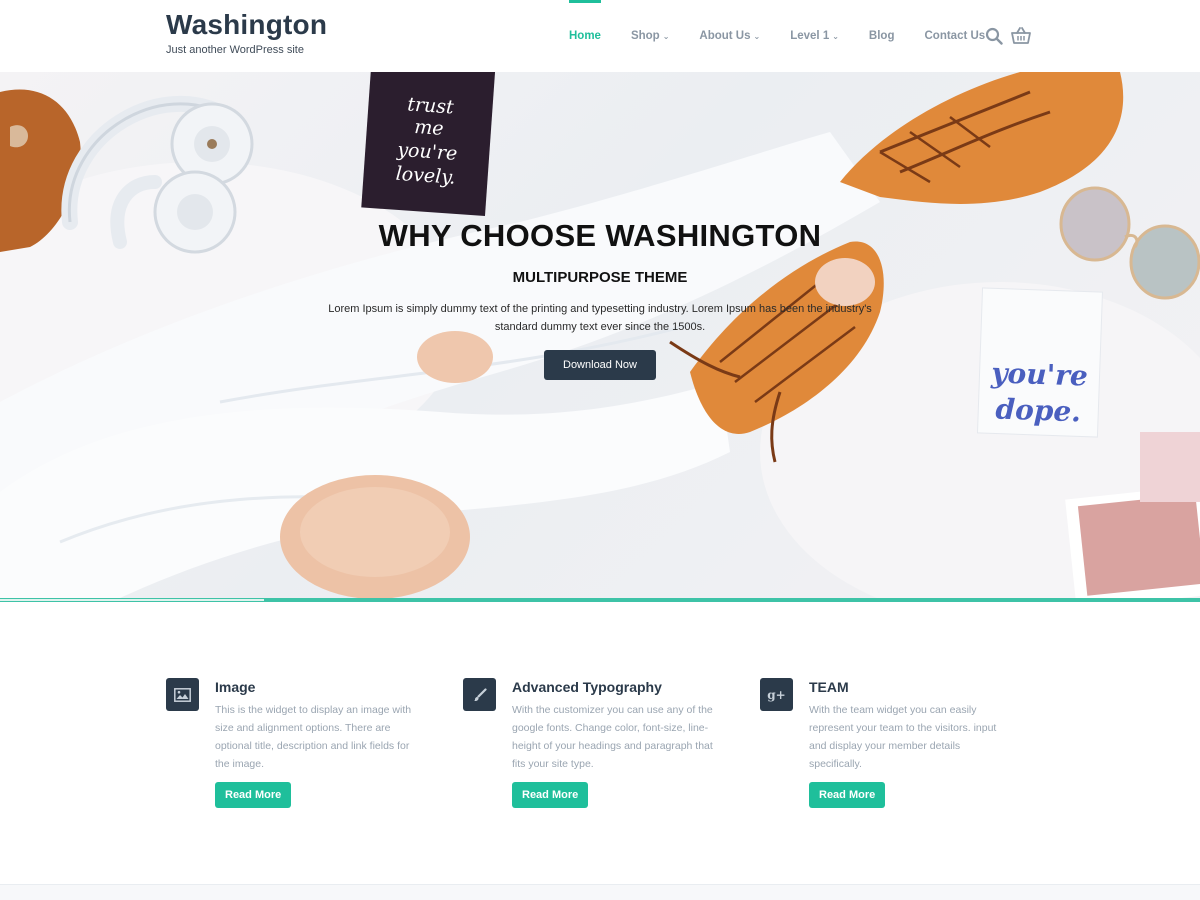  I want to click on svg-text: trust, so click(431, 105).